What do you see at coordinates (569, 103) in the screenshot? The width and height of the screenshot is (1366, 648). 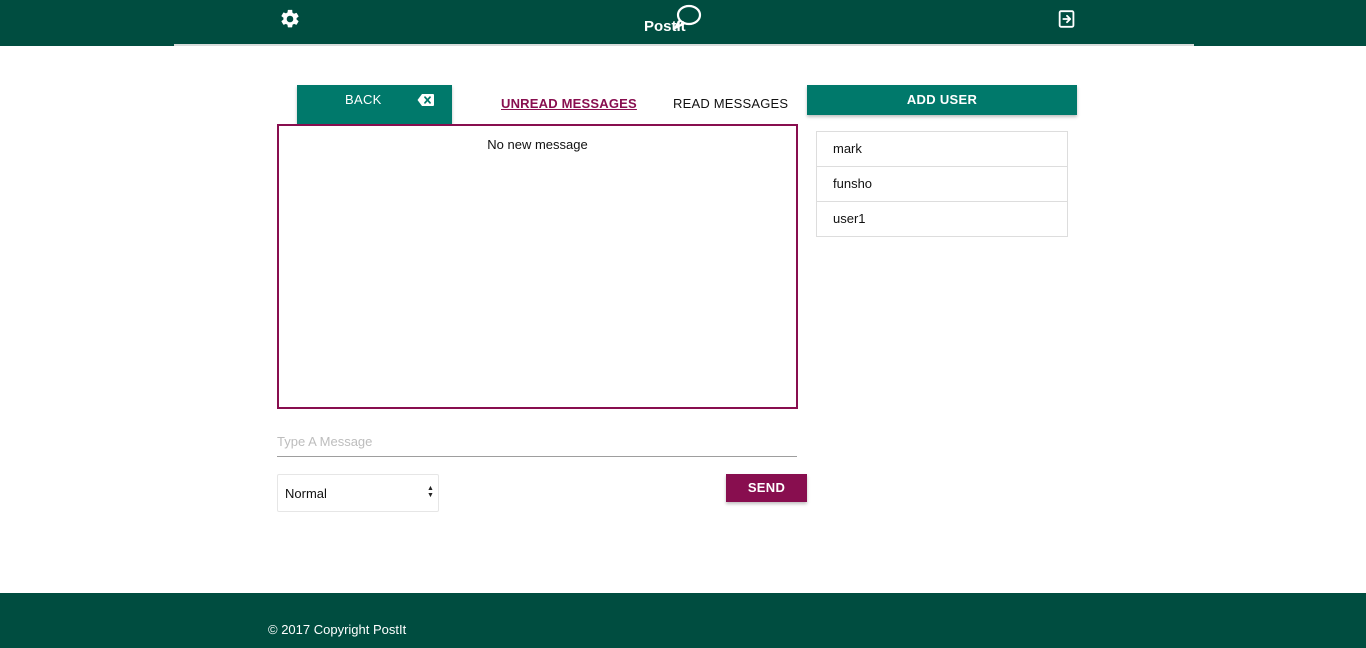 I see `tab-unread-messages: UNREAD MESSAGES` at bounding box center [569, 103].